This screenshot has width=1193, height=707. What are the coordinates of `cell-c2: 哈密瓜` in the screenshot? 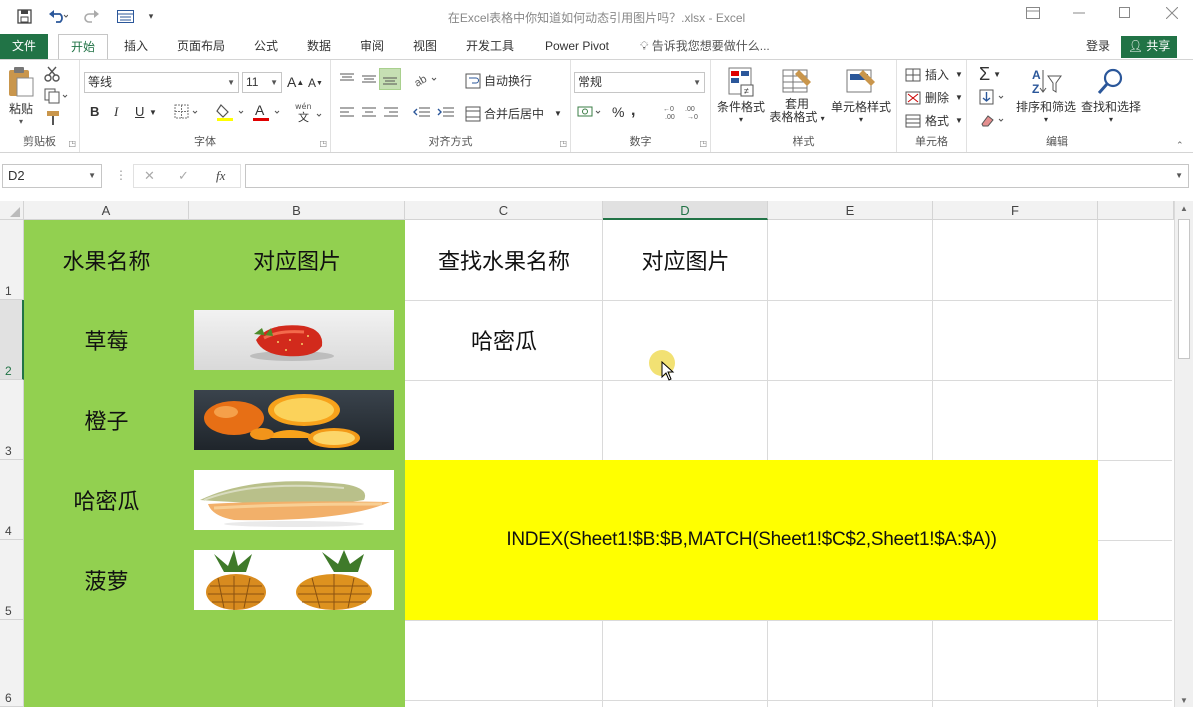 It's located at (504, 340).